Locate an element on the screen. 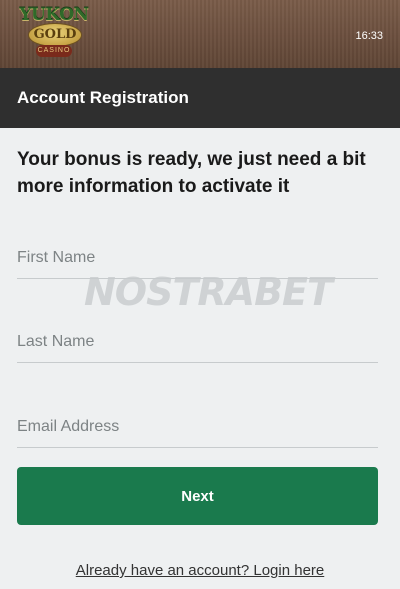  yukon-gold-casino-logo: YUKON GOLD CASINO is located at coordinates (54, 33).